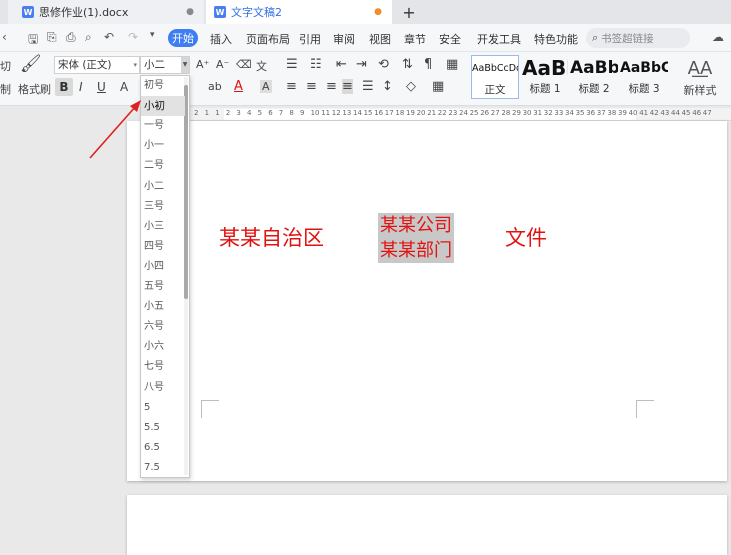 The width and height of the screenshot is (731, 555). Describe the element at coordinates (109, 37) in the screenshot. I see `undo-icon: ↶` at that location.